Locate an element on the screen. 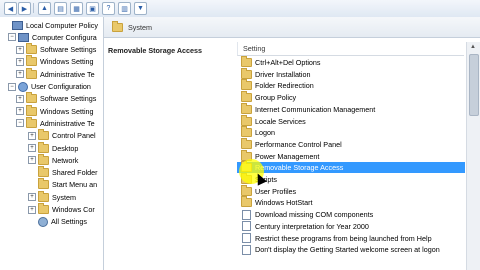 Image resolution: width=480 pixels, height=270 pixels. vertical-scrollbar: ▲ is located at coordinates (473, 156).